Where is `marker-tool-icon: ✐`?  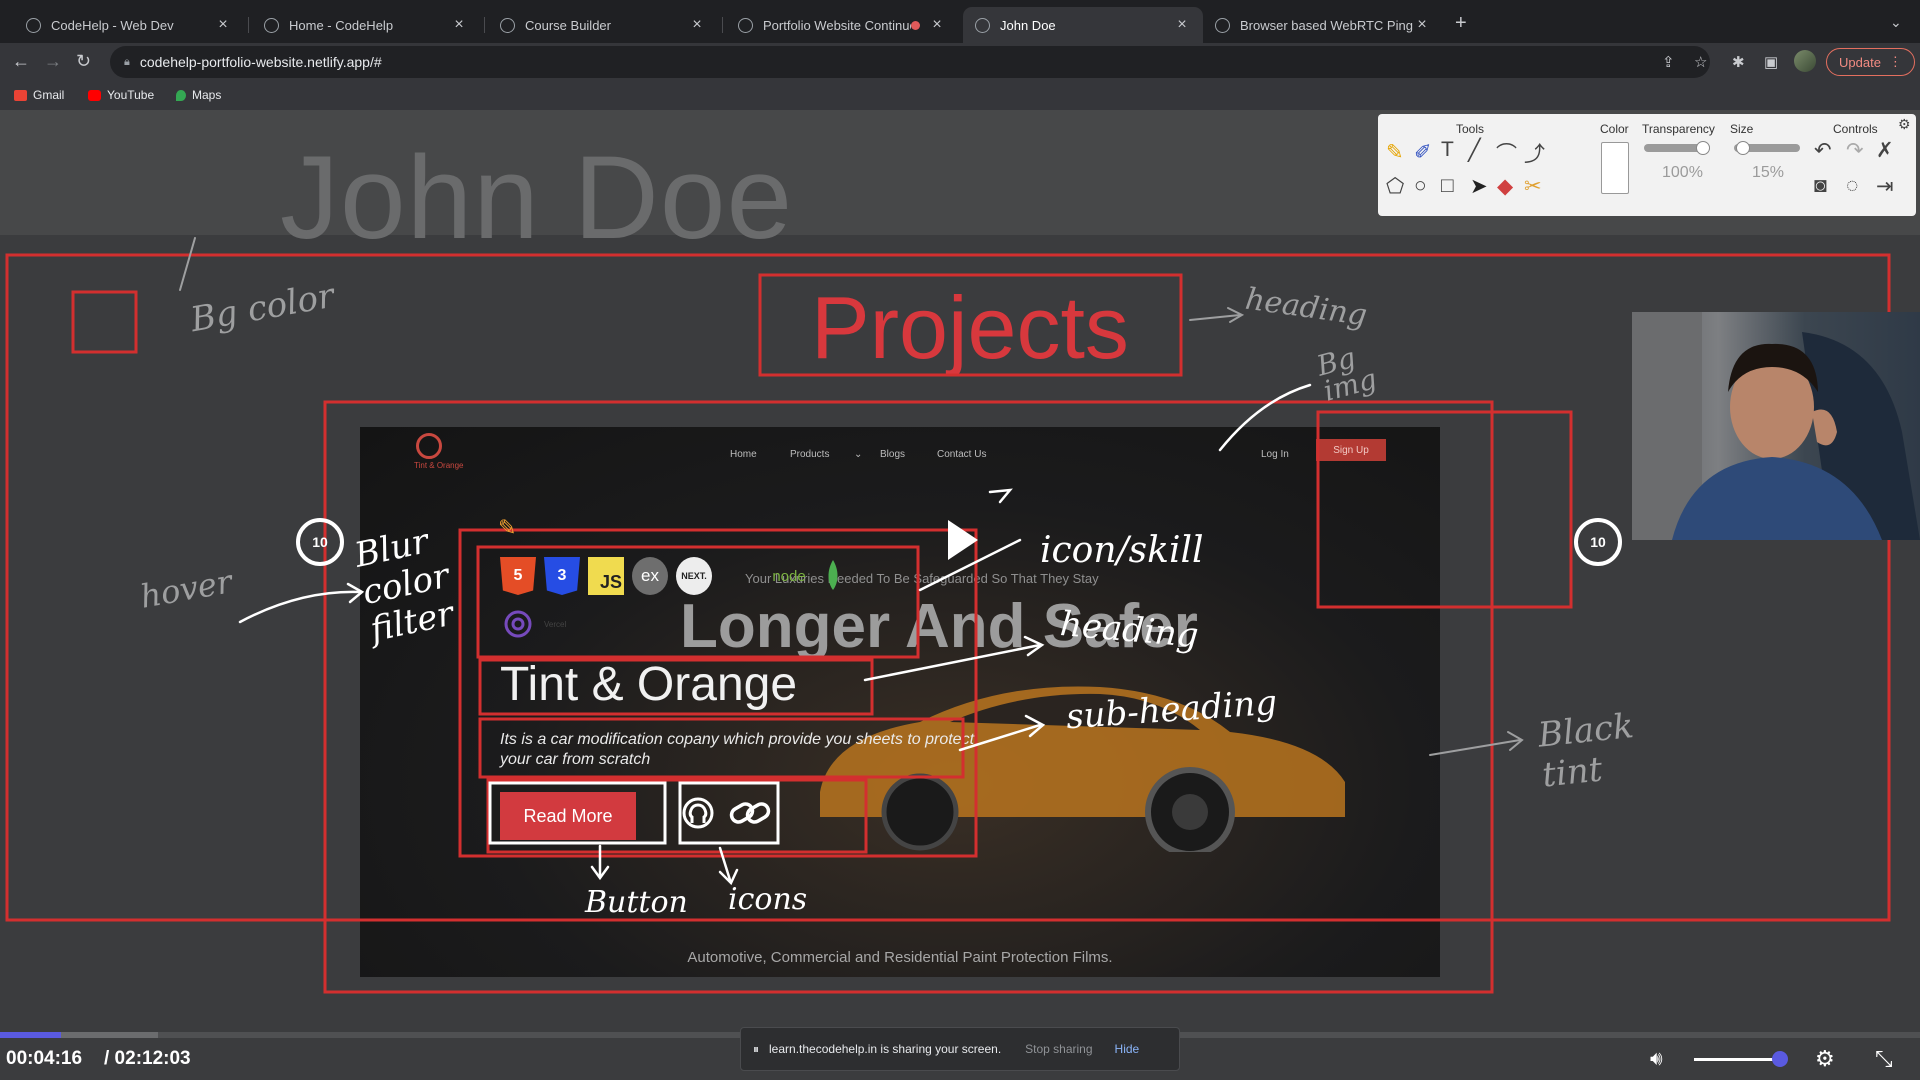 marker-tool-icon: ✐ is located at coordinates (1423, 152).